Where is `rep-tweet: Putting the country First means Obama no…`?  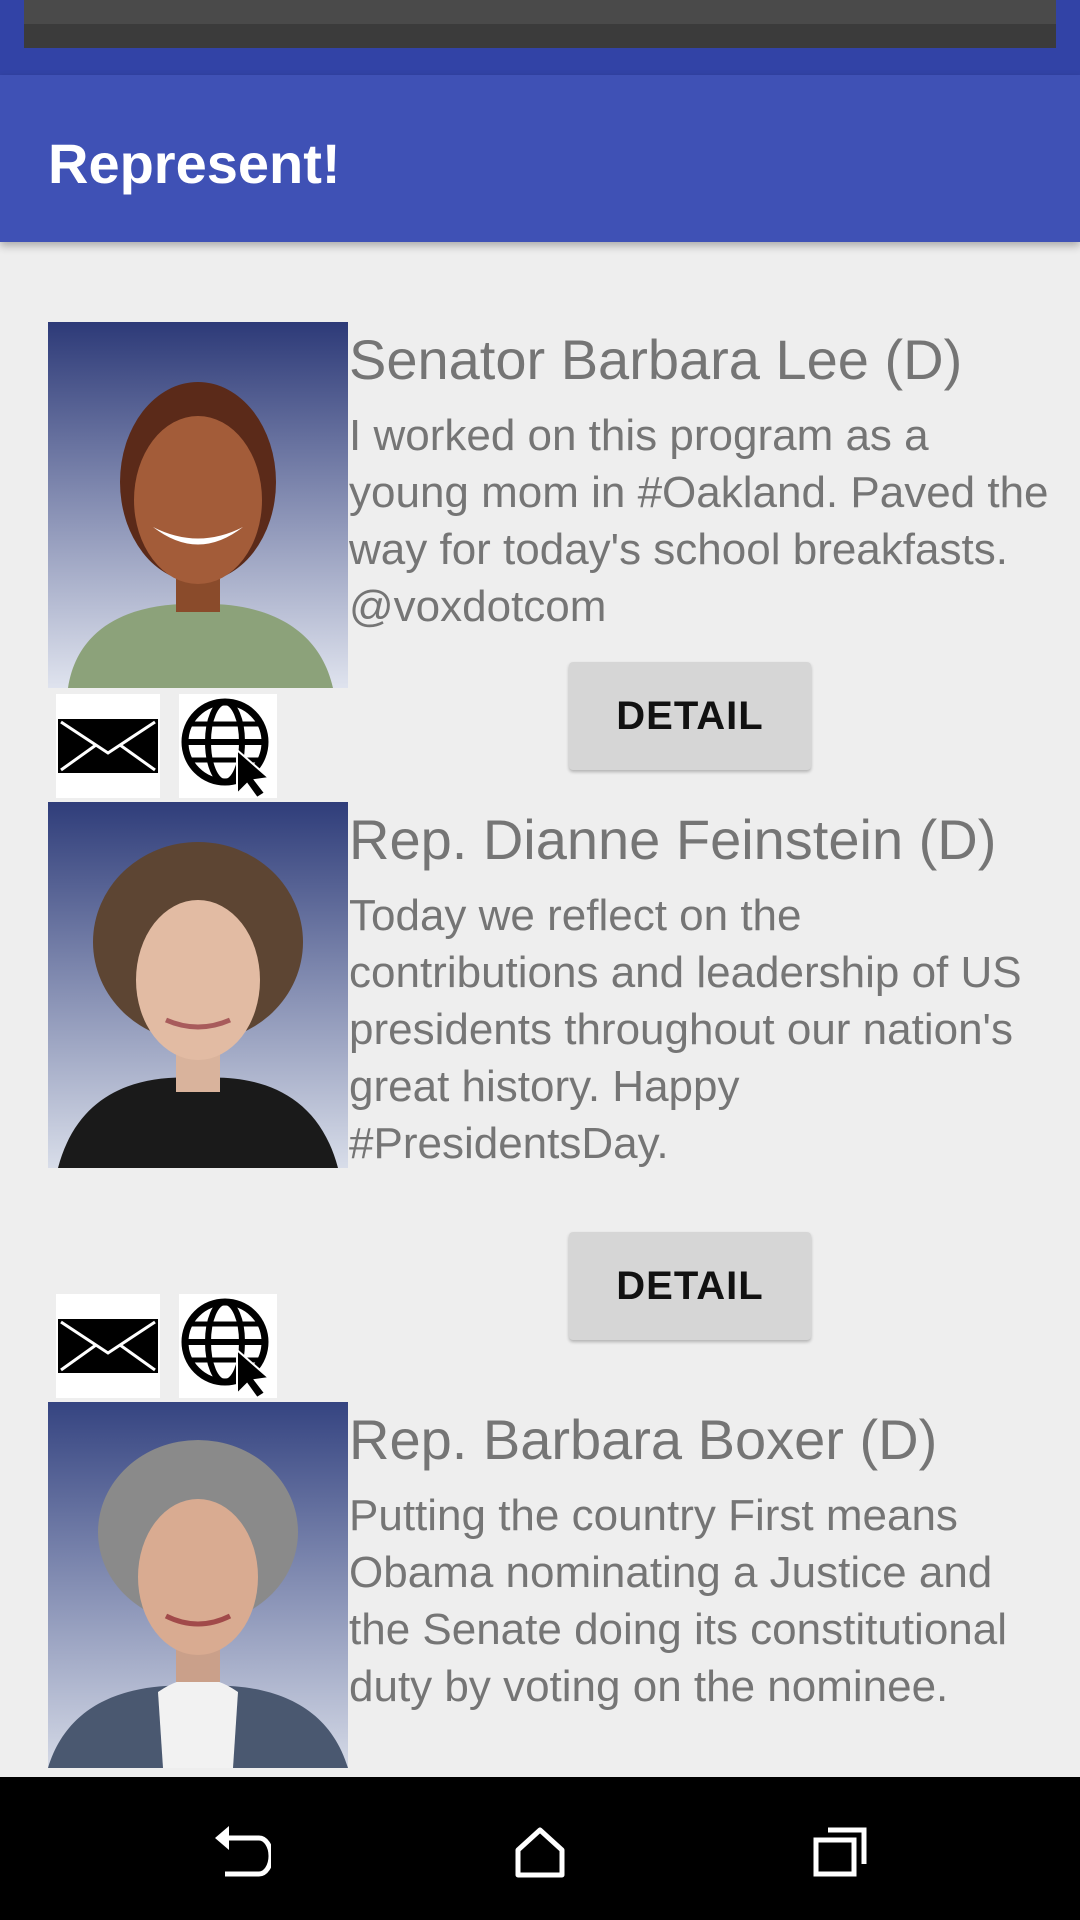 rep-tweet: Putting the country First means Obama no… is located at coordinates (678, 1601).